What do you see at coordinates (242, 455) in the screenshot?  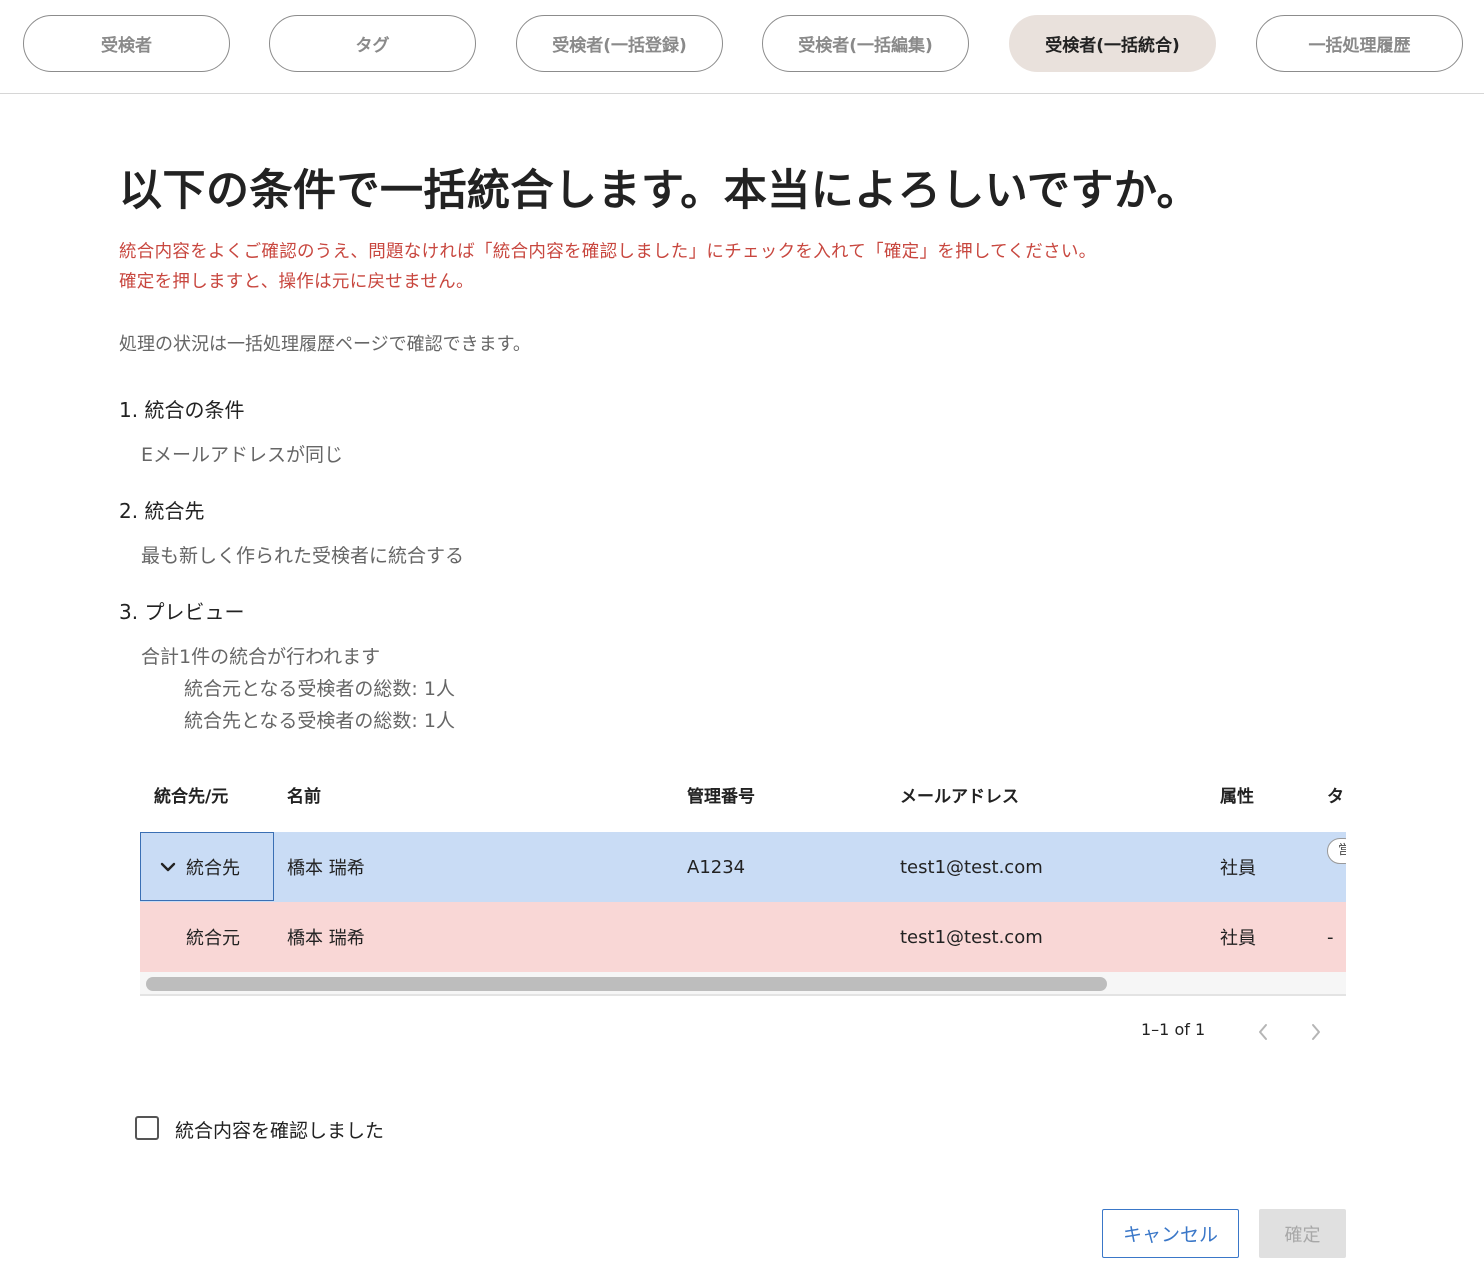 I see `section-condition-body: Eメールアドレスが同じ` at bounding box center [242, 455].